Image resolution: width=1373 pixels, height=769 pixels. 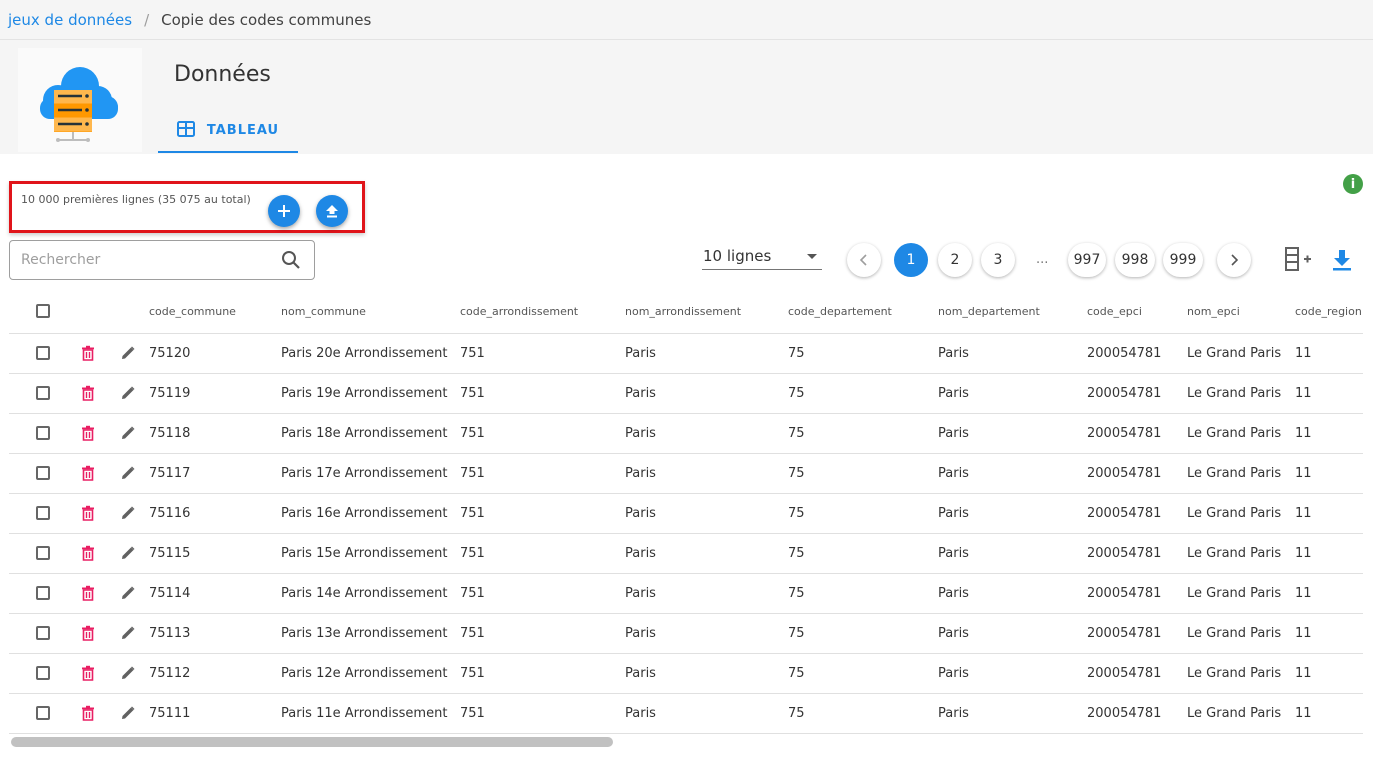 I want to click on download-icon, so click(x=1342, y=262).